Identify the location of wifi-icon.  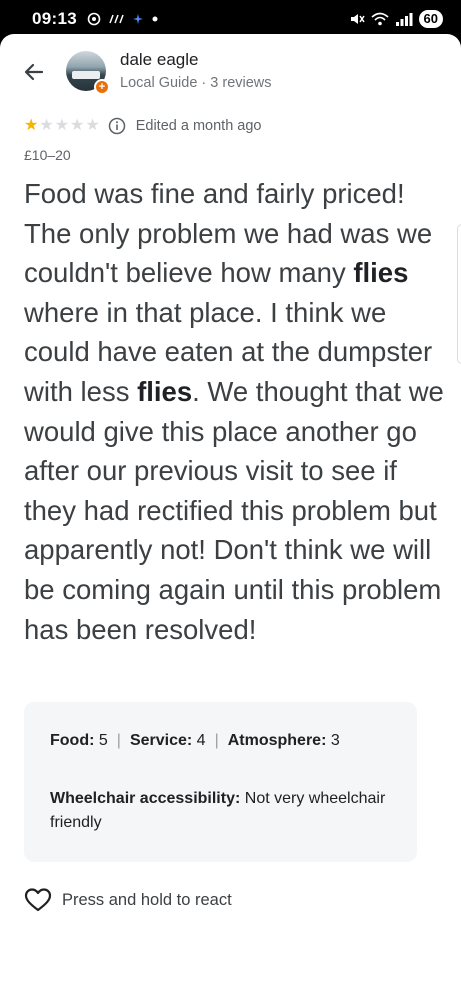
(380, 19).